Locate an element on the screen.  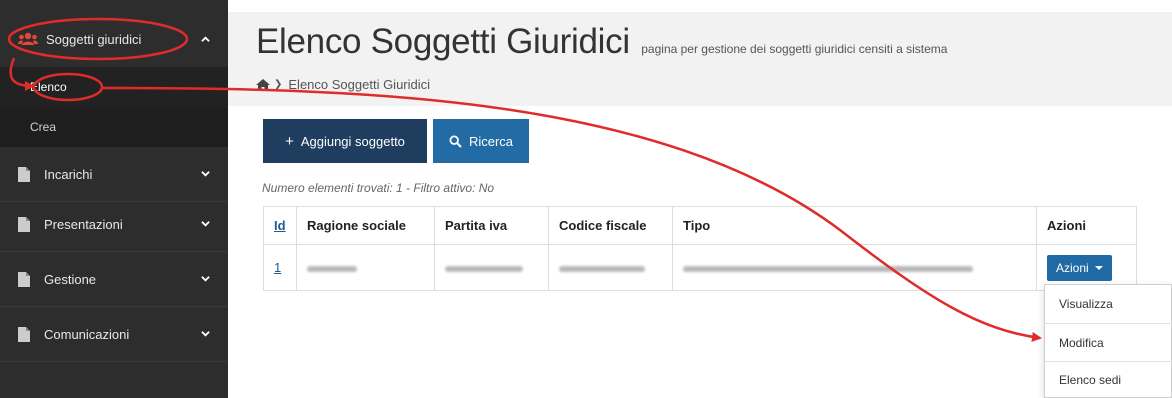
actions-dropdown-menu: Visualizza Modifica Elenco sedi is located at coordinates (1108, 341).